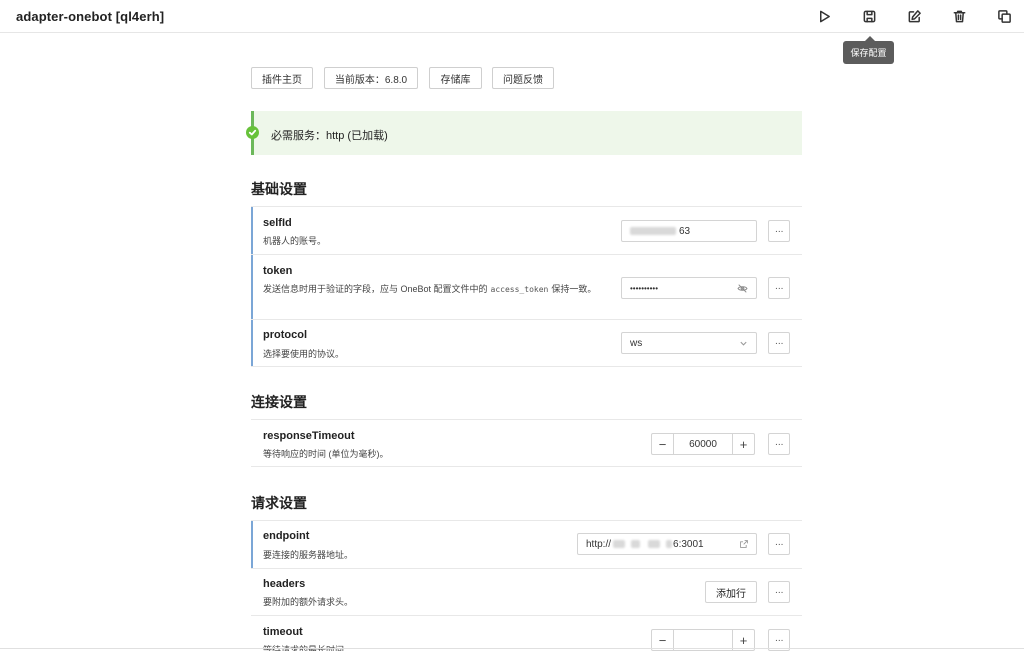  I want to click on save-tooltip: 保存配置, so click(868, 50).